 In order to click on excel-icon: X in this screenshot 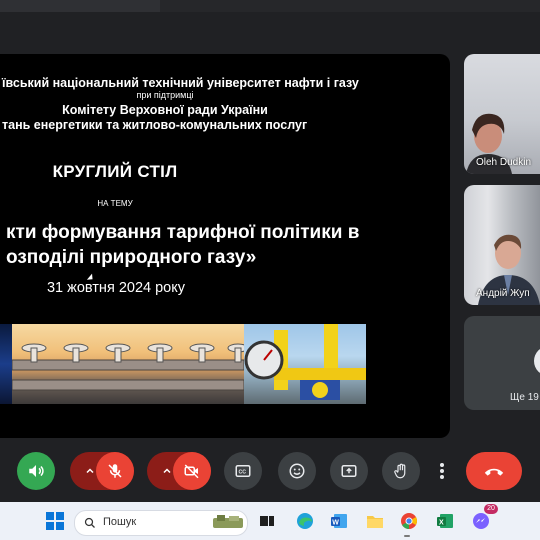, I will do `click(445, 521)`.